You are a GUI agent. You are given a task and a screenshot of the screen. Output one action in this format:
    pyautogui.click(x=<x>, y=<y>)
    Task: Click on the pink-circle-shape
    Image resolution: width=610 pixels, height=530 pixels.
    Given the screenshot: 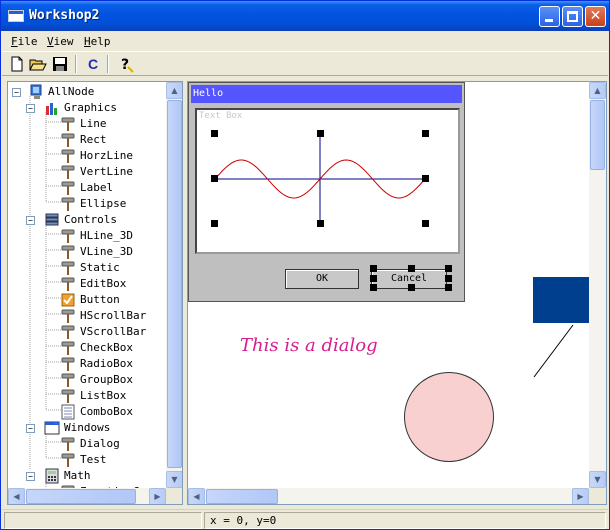 What is the action you would take?
    pyautogui.click(x=449, y=417)
    